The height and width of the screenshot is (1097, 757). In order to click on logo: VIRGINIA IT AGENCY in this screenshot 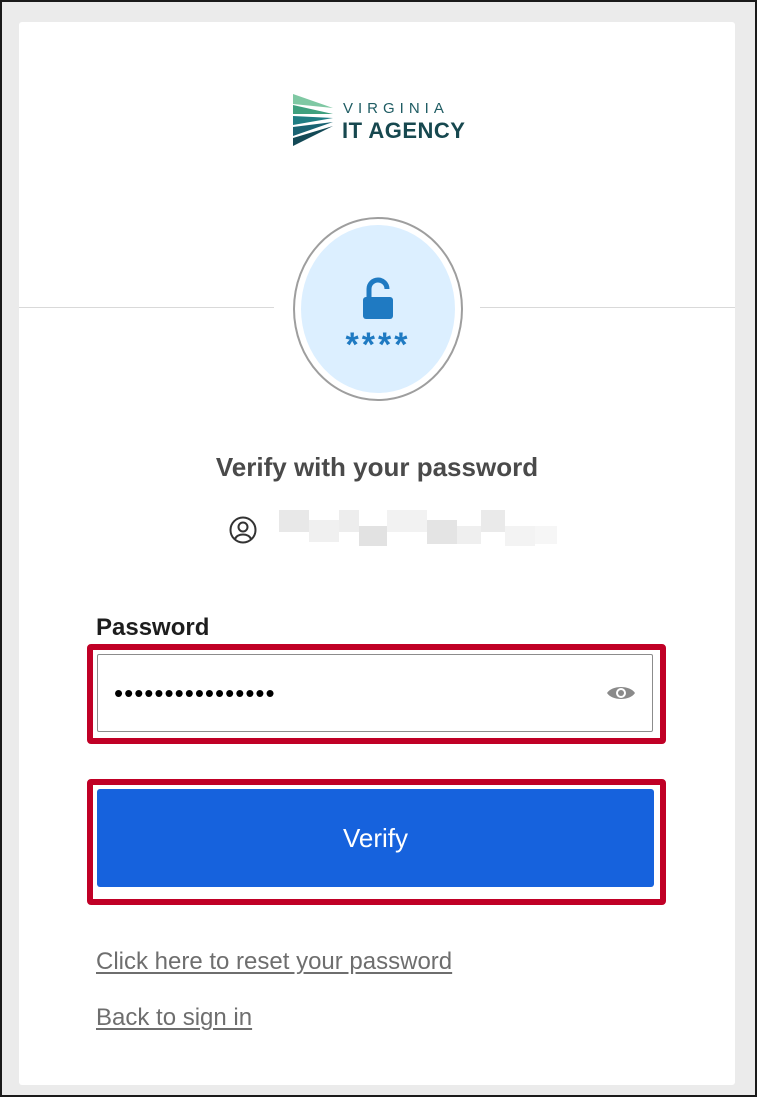, I will do `click(381, 122)`.